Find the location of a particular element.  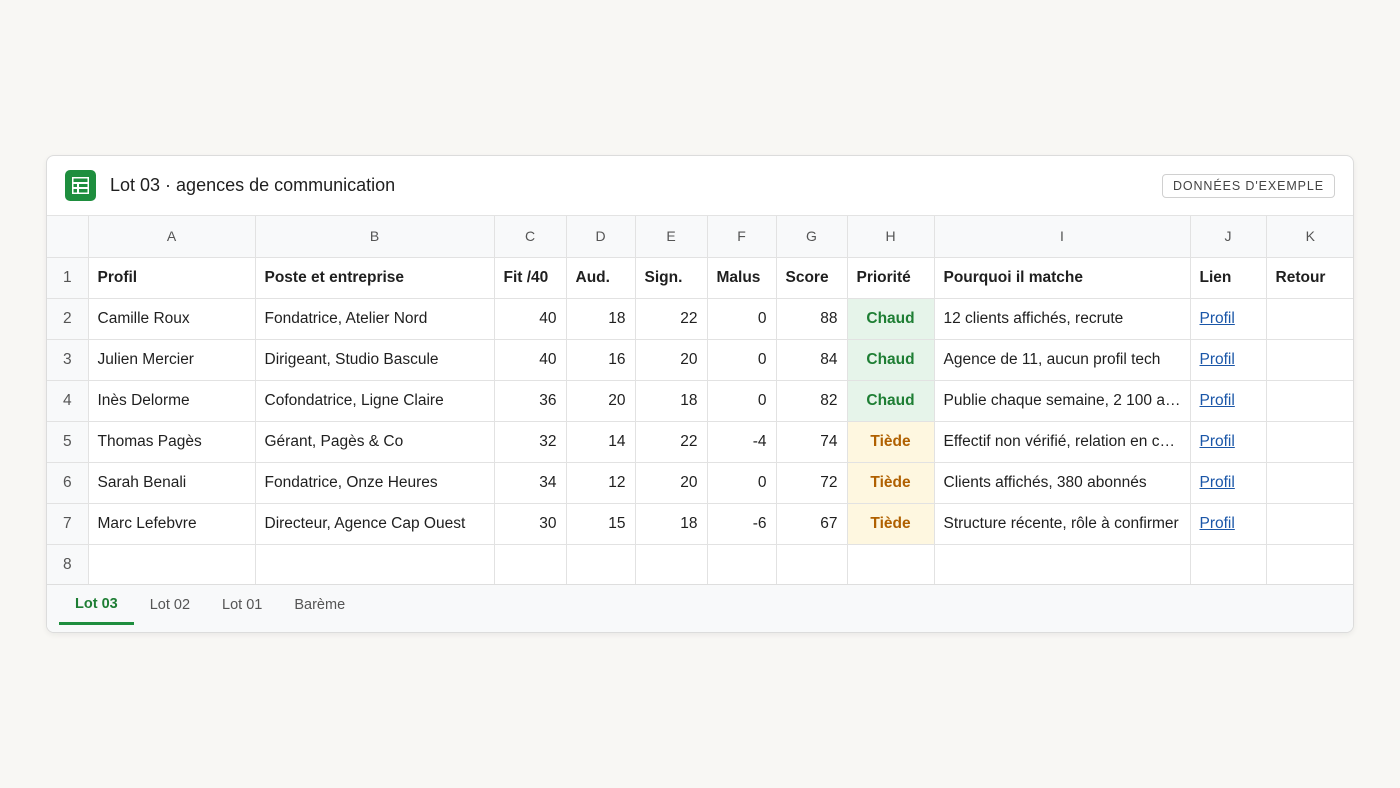

cell-fit: 30 is located at coordinates (530, 523).